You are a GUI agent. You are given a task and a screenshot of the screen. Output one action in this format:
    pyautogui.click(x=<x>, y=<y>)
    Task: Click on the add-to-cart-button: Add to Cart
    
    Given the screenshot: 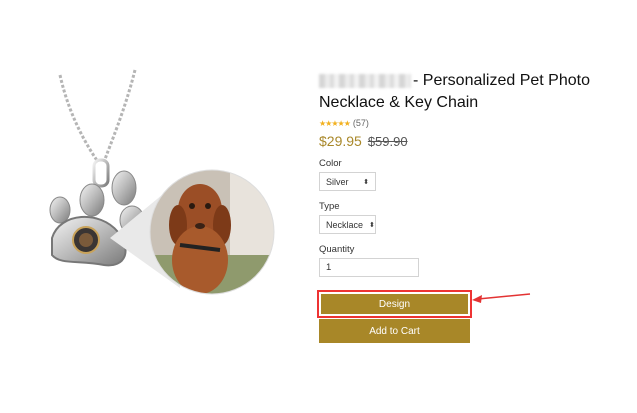 What is the action you would take?
    pyautogui.click(x=394, y=331)
    